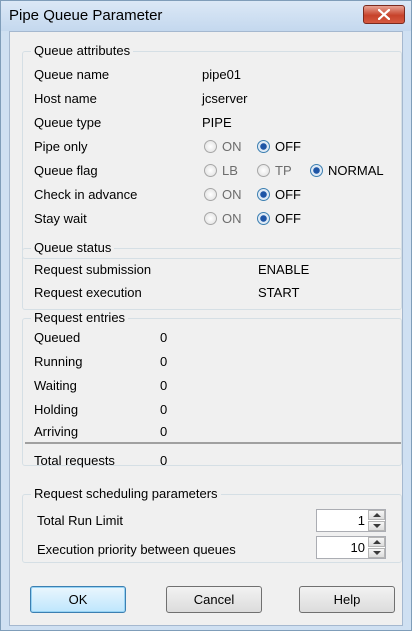 The width and height of the screenshot is (414, 633). What do you see at coordinates (263, 218) in the screenshot?
I see `stay-wait-off-radio` at bounding box center [263, 218].